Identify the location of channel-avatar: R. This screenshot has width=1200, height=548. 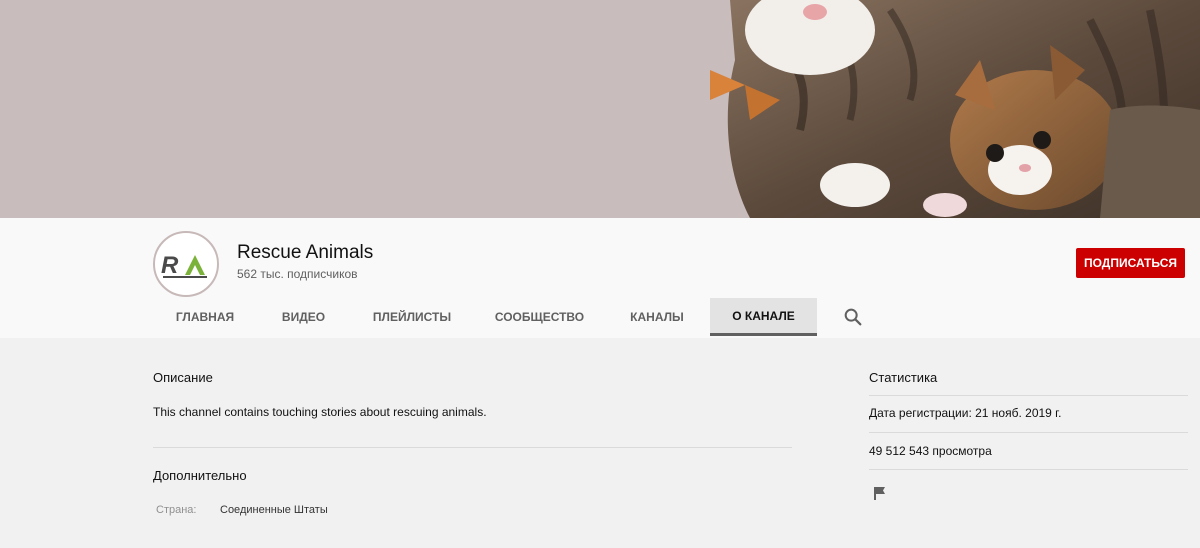
(186, 264).